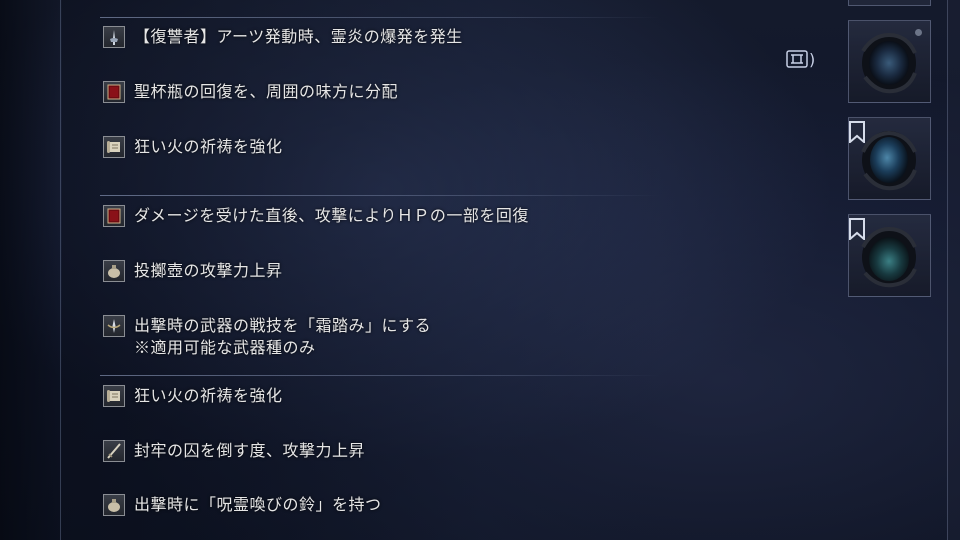  I want to click on r-stick-icon, so click(797, 59).